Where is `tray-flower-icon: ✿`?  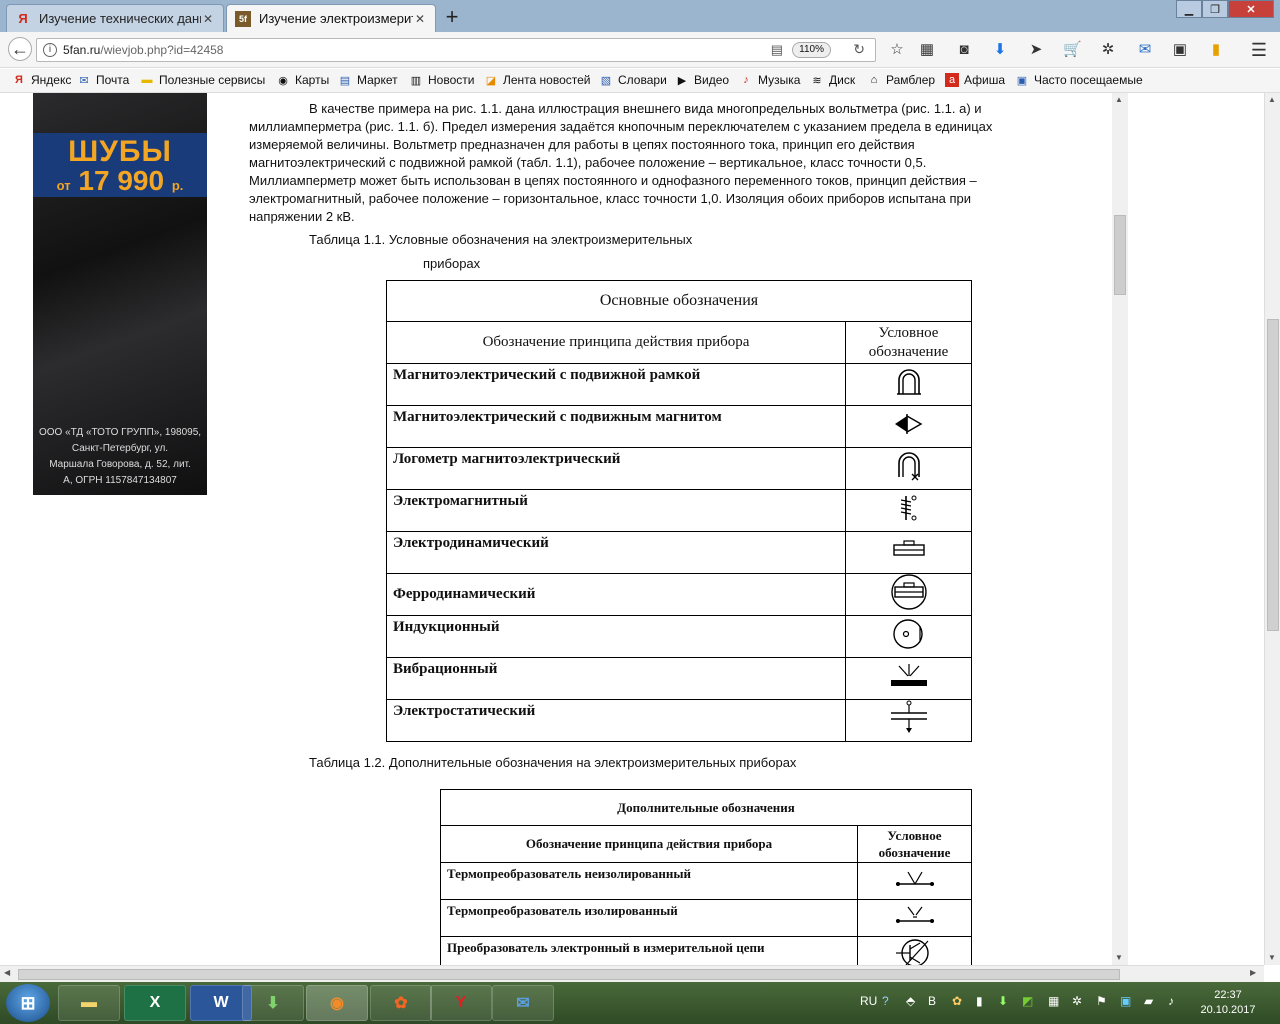 tray-flower-icon: ✿ is located at coordinates (957, 1001).